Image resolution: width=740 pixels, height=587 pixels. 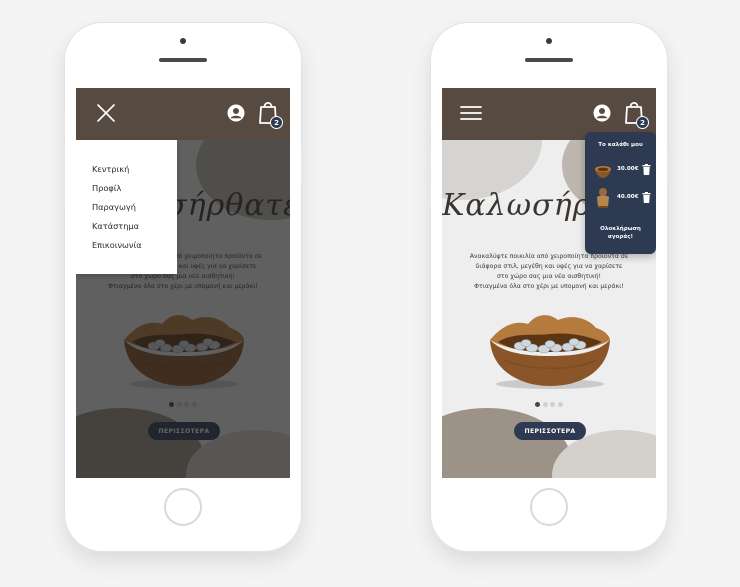 What do you see at coordinates (183, 114) in the screenshot?
I see `top-bar: 2` at bounding box center [183, 114].